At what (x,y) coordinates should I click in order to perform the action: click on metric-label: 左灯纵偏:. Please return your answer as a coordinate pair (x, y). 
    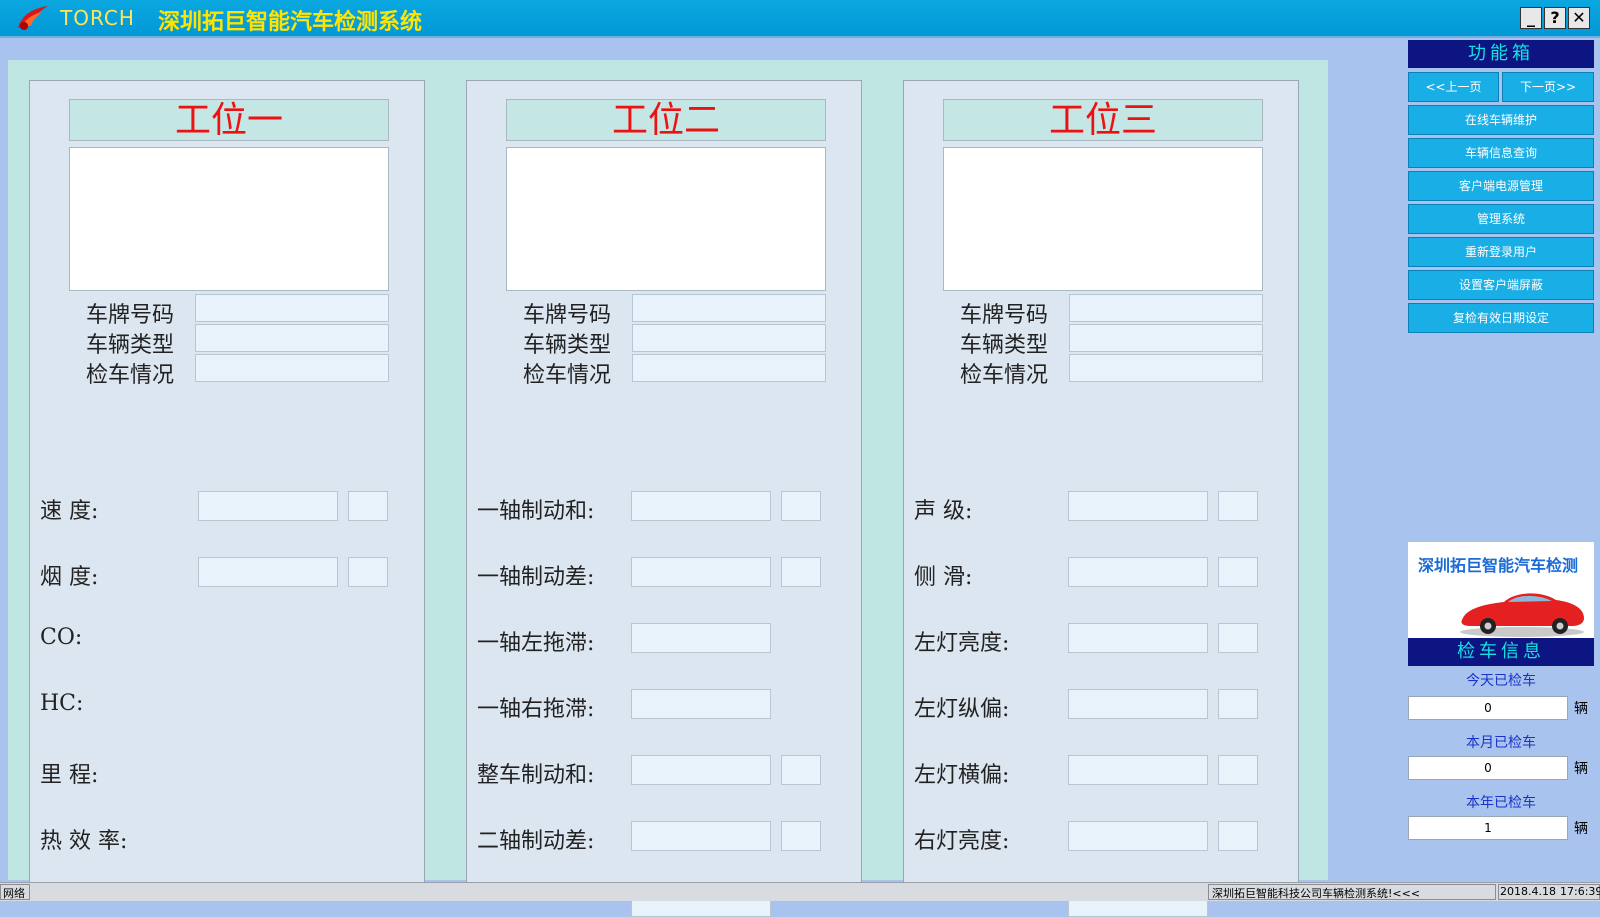
    Looking at the image, I should click on (962, 709).